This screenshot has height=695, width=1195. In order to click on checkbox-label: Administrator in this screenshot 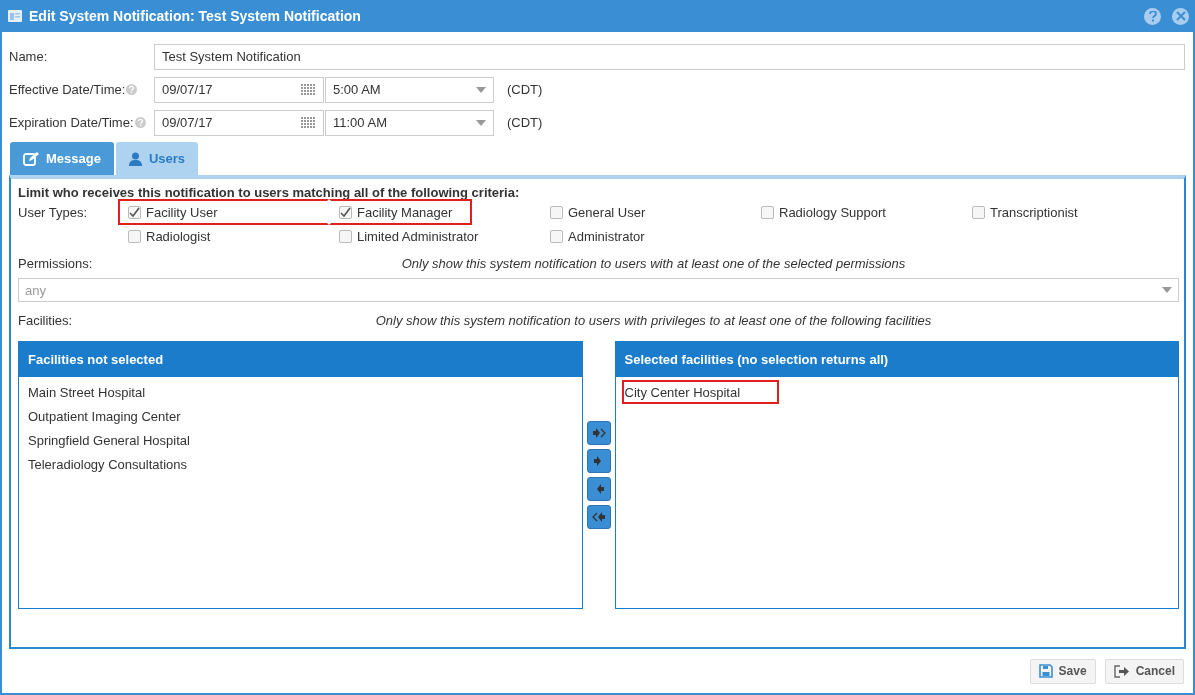, I will do `click(606, 236)`.